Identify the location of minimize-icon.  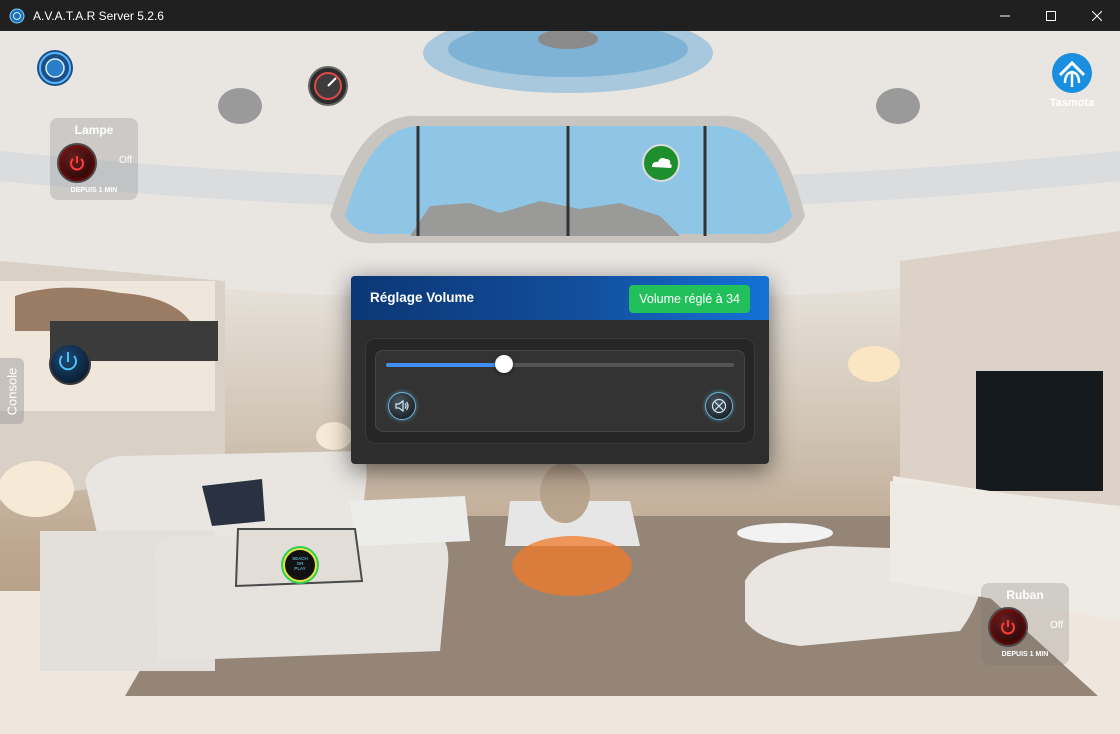
(1005, 15).